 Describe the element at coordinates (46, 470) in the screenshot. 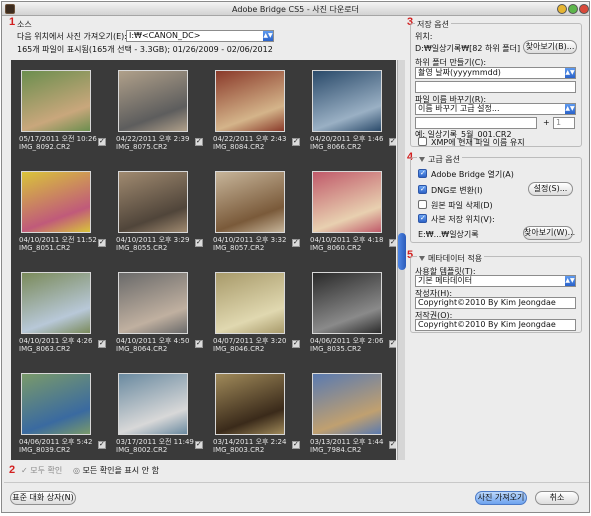

I see `check-all-label: 모두 확인` at that location.